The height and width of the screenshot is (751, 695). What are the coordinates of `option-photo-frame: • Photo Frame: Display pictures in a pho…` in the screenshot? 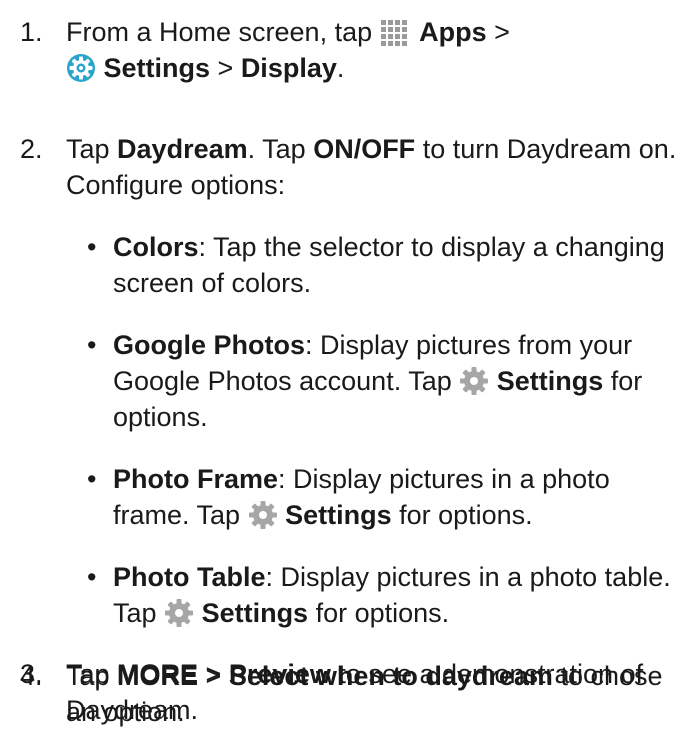 It's located at (386, 497).